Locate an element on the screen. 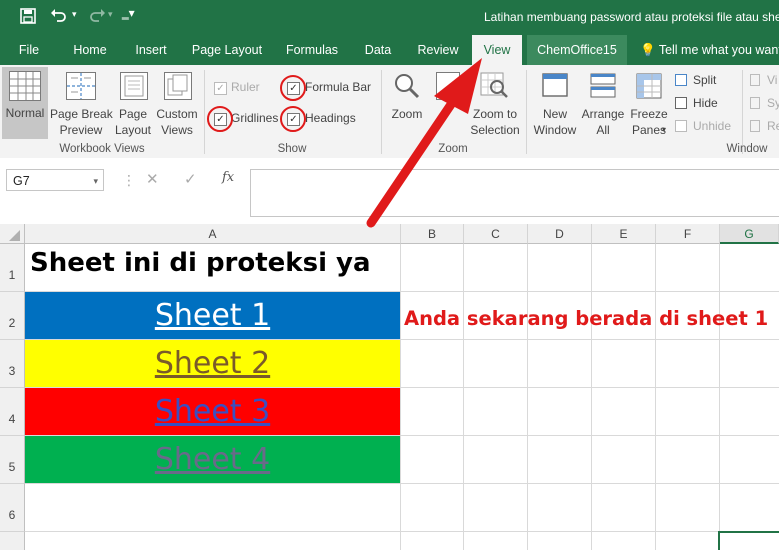 This screenshot has height=550, width=779. annotation-arrow is located at coordinates (424, 143).